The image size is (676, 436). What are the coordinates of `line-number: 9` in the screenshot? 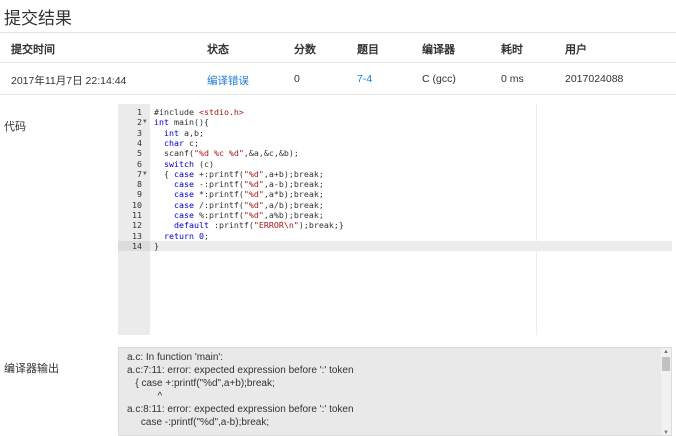 It's located at (139, 194).